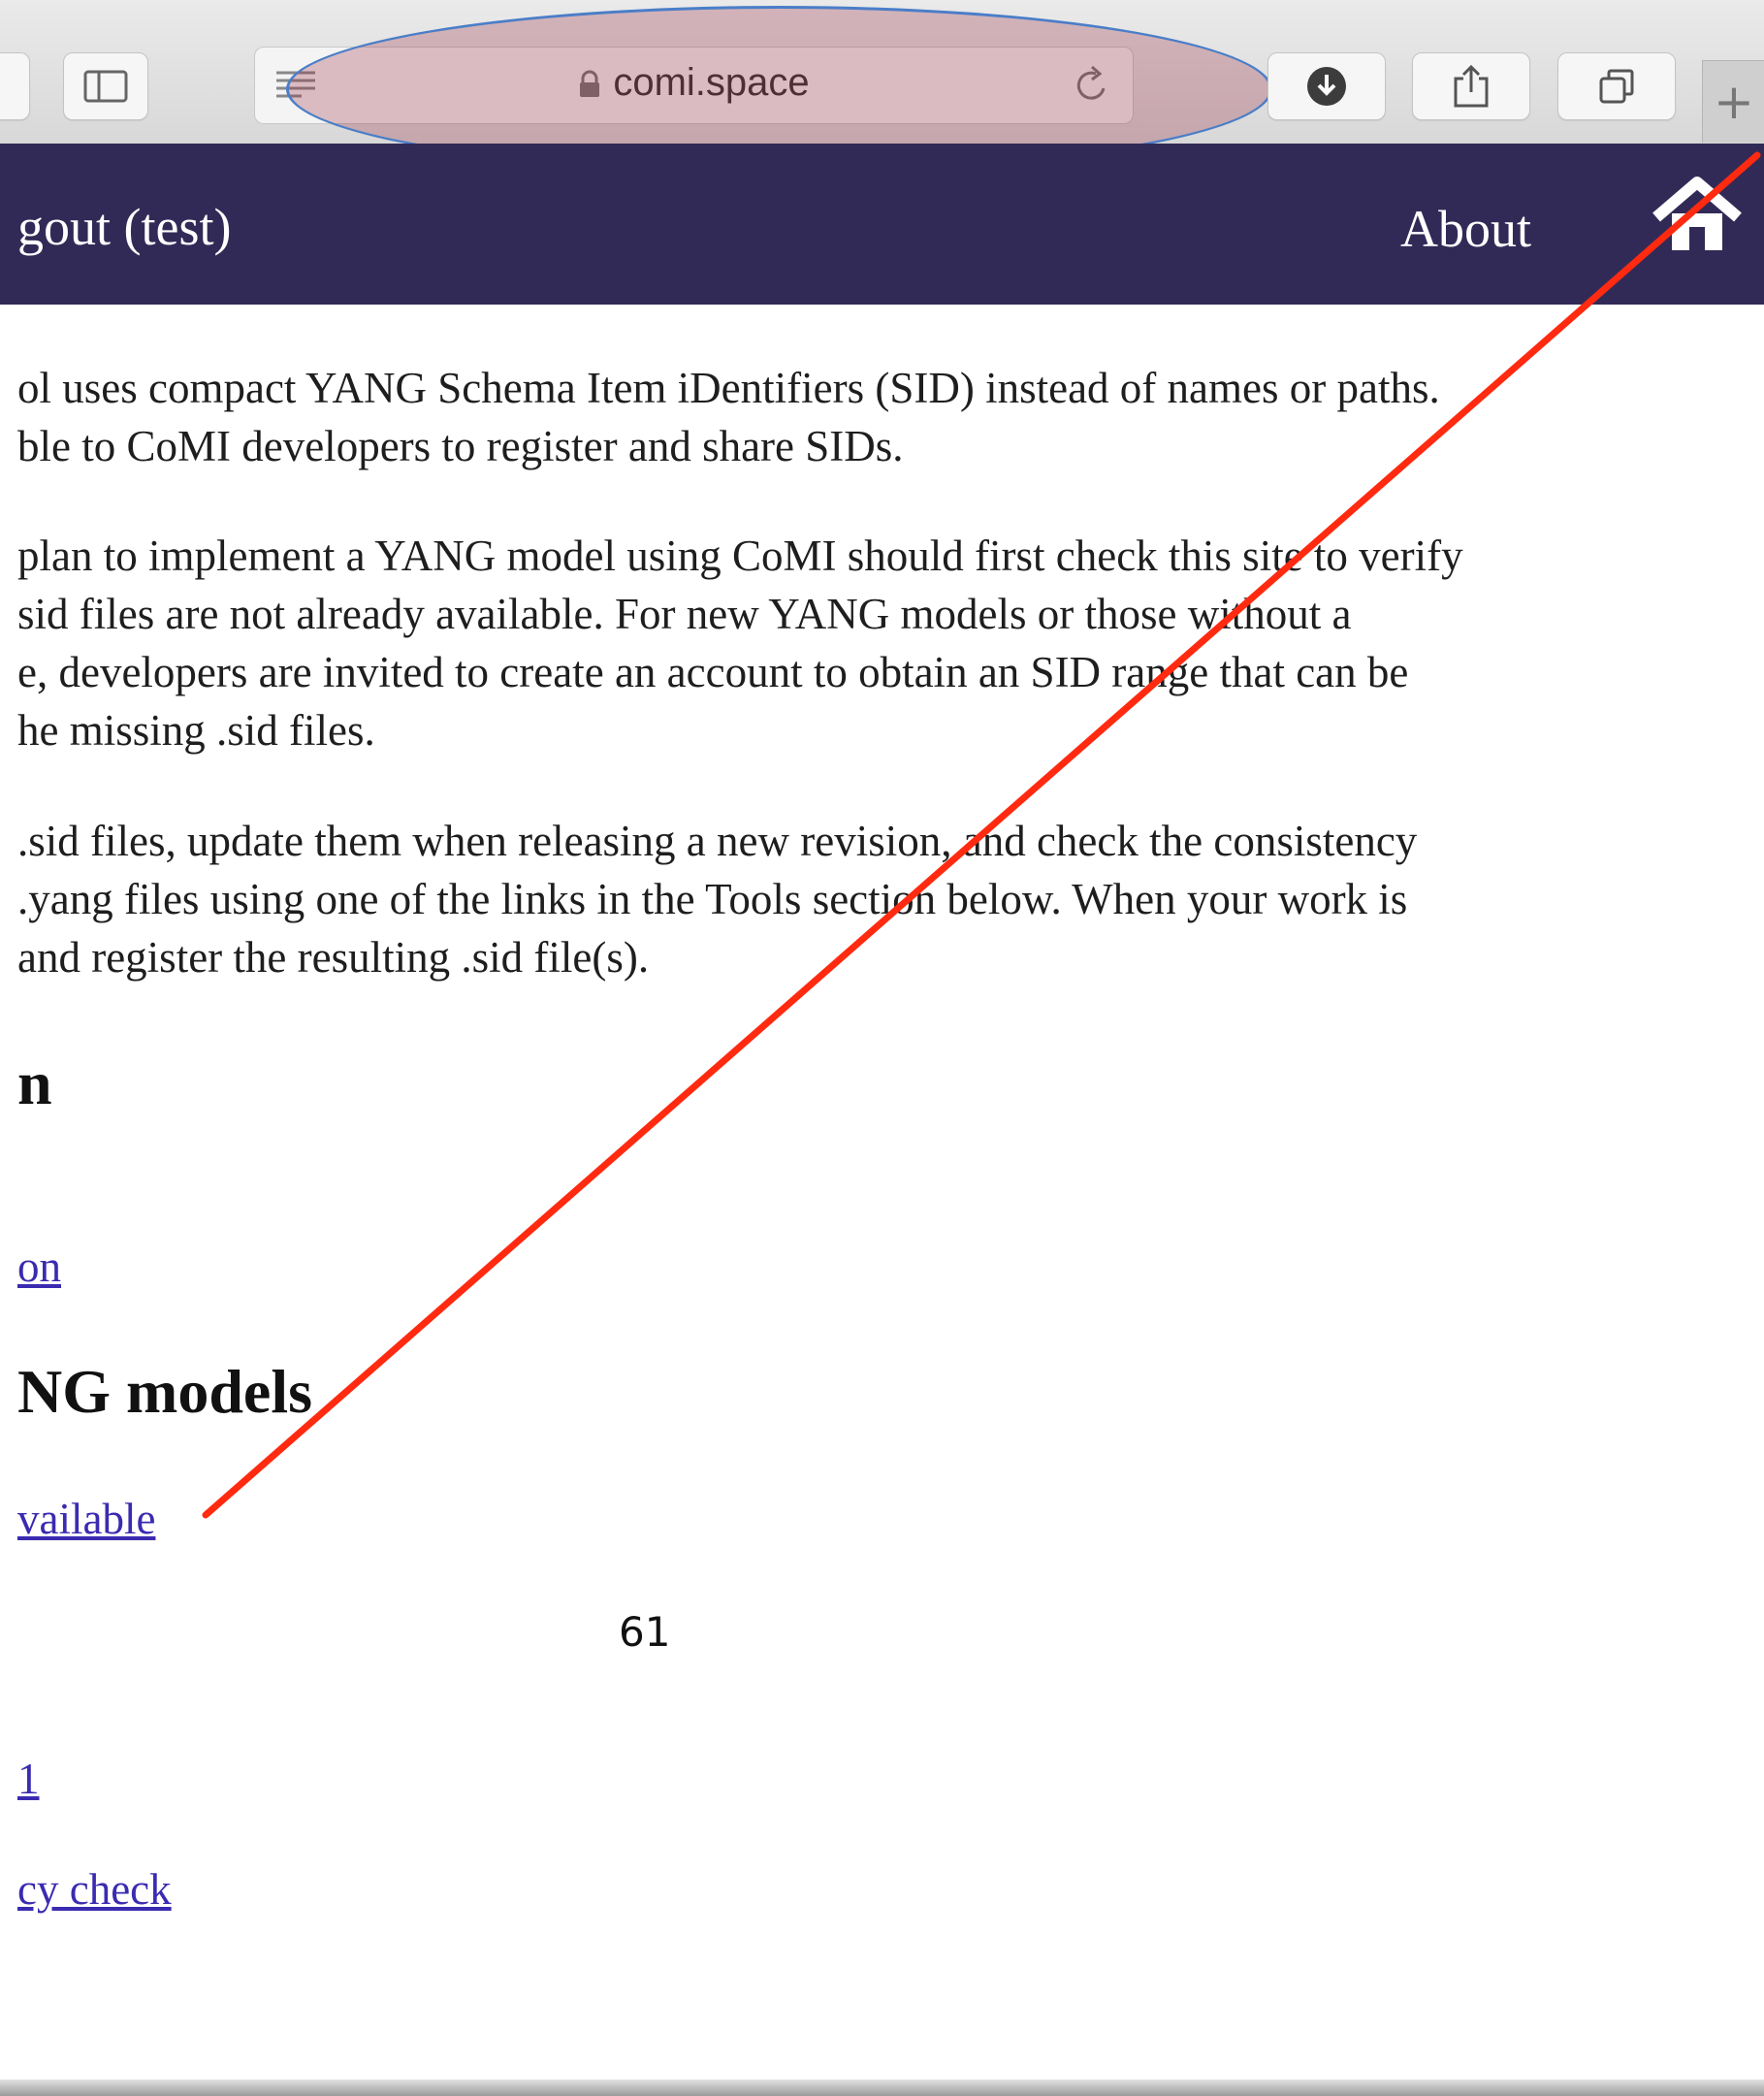 The height and width of the screenshot is (2096, 1764). Describe the element at coordinates (15, 86) in the screenshot. I see `sidebar-button` at that location.